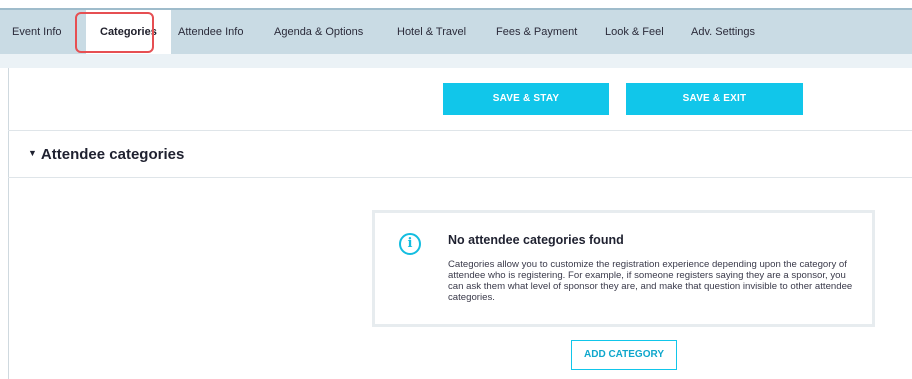 The width and height of the screenshot is (912, 379). Describe the element at coordinates (723, 32) in the screenshot. I see `tab-adv-settings: Adv. Settings` at that location.